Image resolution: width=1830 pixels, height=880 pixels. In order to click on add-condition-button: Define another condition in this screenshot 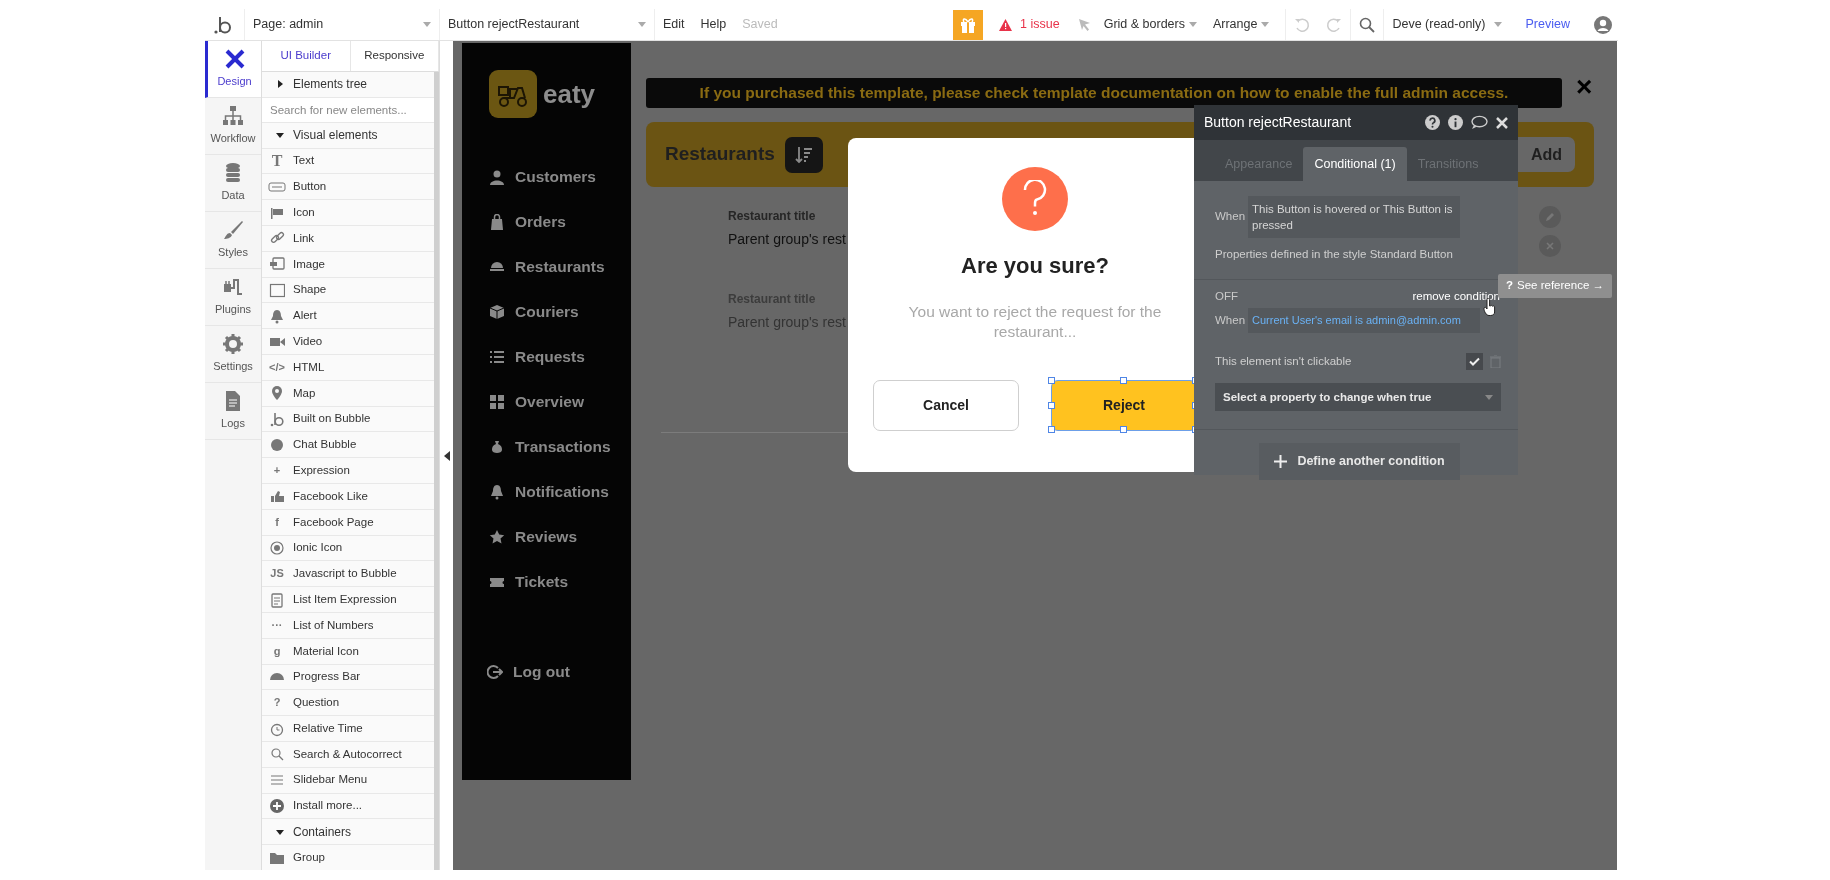, I will do `click(1359, 462)`.